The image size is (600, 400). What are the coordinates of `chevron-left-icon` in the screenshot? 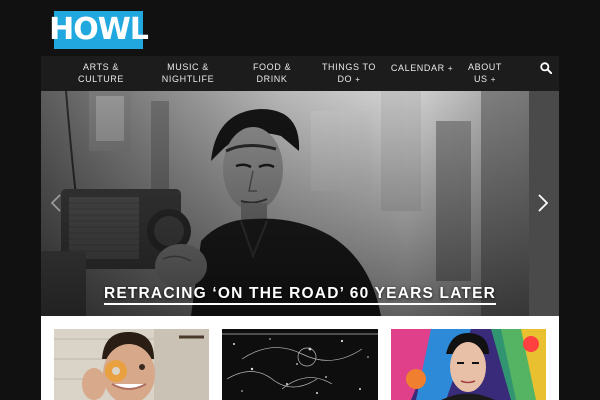 It's located at (56, 203).